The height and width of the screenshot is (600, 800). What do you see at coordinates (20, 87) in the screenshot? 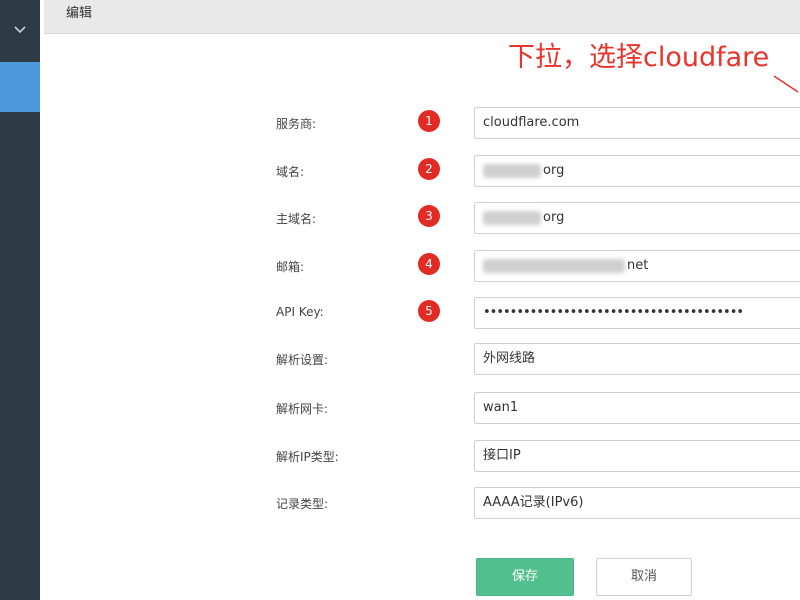
I see `sidebar-item-active` at bounding box center [20, 87].